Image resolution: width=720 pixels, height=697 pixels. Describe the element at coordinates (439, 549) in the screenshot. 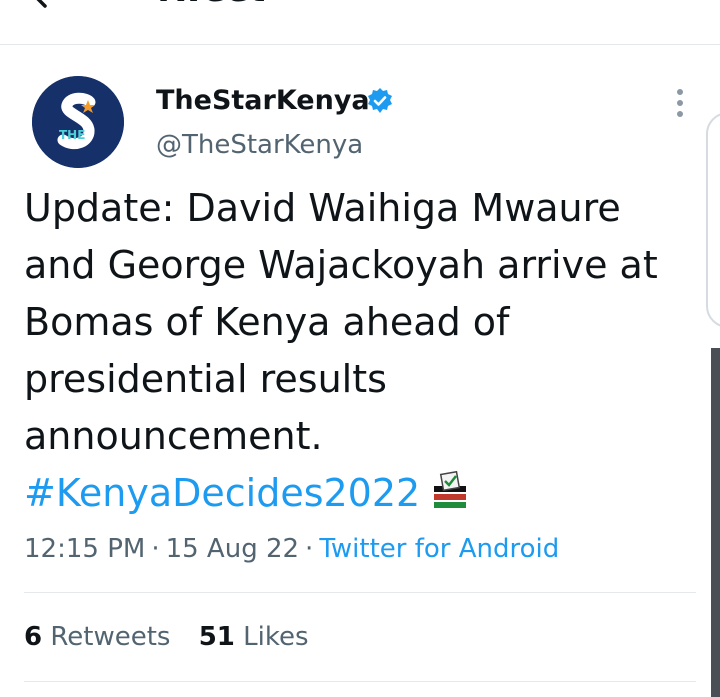

I see `tweet-source-link: Twitter for Android` at that location.